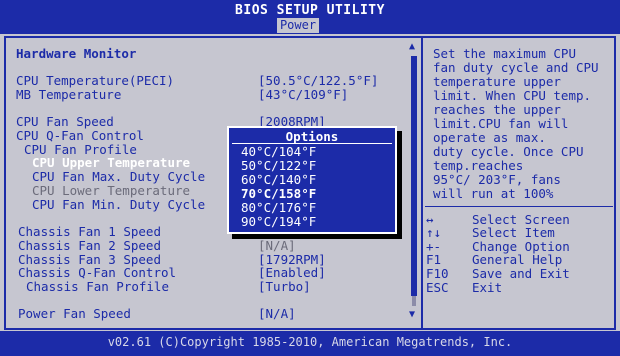 Image resolution: width=620 pixels, height=356 pixels. Describe the element at coordinates (312, 136) in the screenshot. I see `popup-title: Options` at that location.